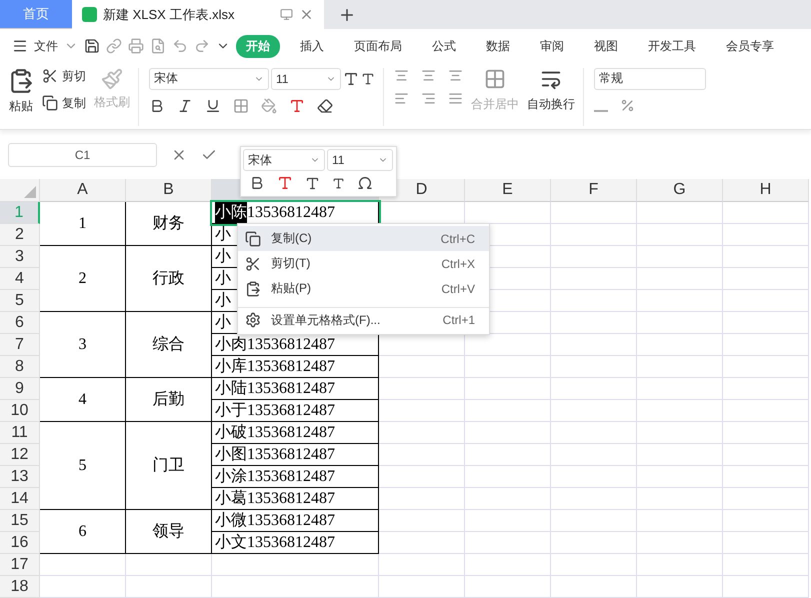  I want to click on ribbon-tab: 公式, so click(444, 46).